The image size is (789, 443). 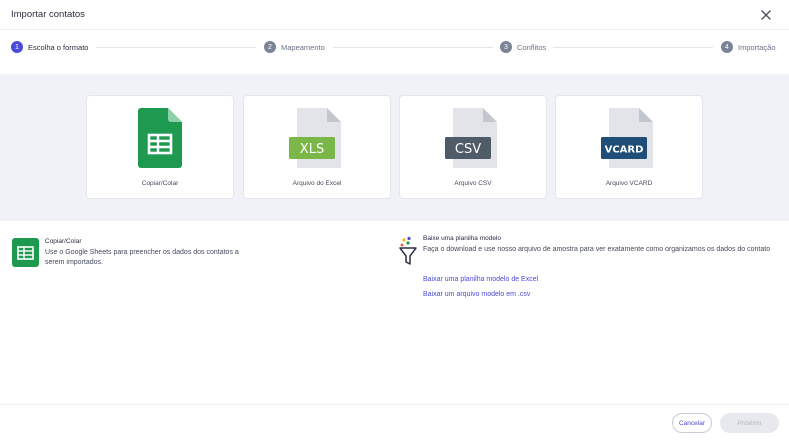 What do you see at coordinates (63, 241) in the screenshot?
I see `selected-format-title: Copiar/Colar` at bounding box center [63, 241].